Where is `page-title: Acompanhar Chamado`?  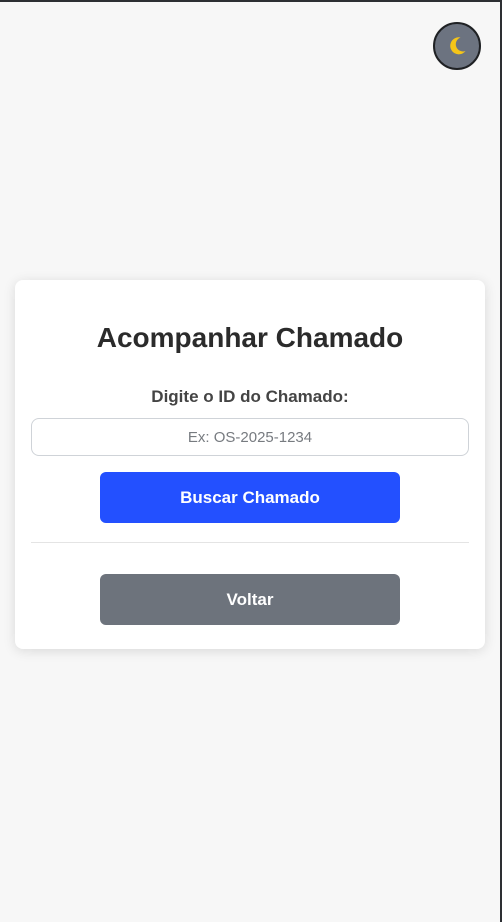 page-title: Acompanhar Chamado is located at coordinates (250, 337).